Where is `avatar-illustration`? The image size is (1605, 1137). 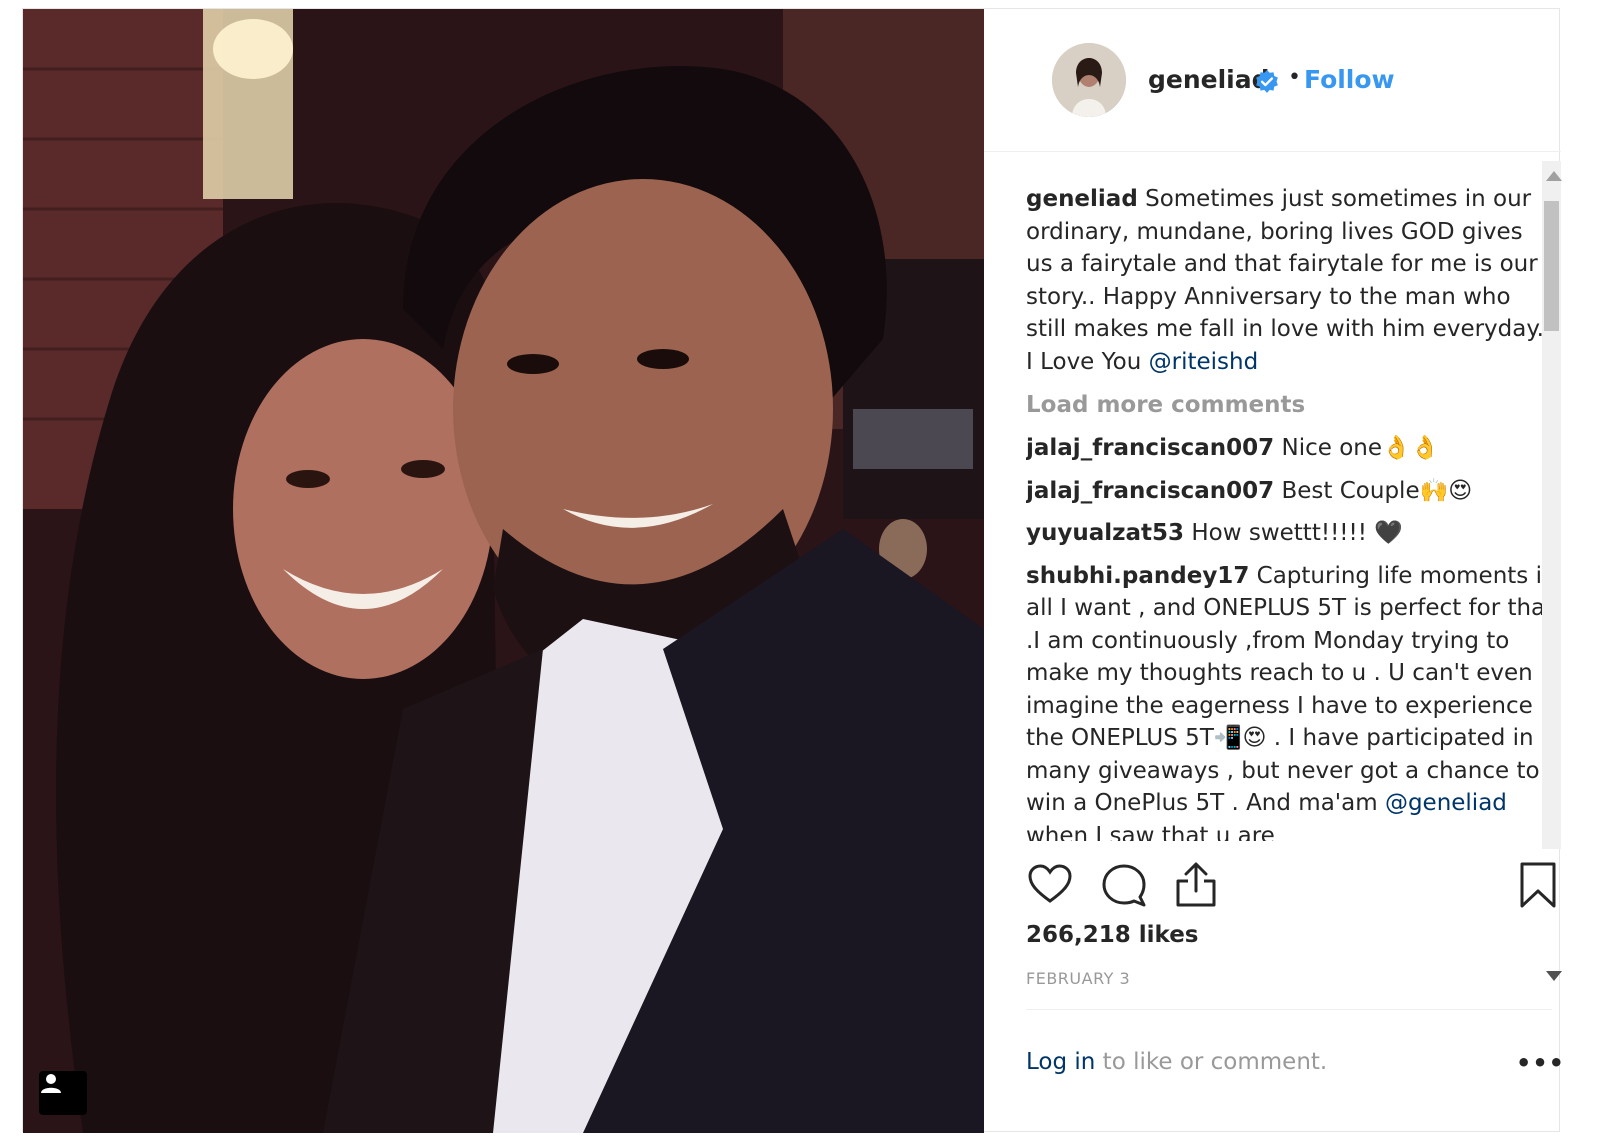
avatar-illustration is located at coordinates (1089, 80).